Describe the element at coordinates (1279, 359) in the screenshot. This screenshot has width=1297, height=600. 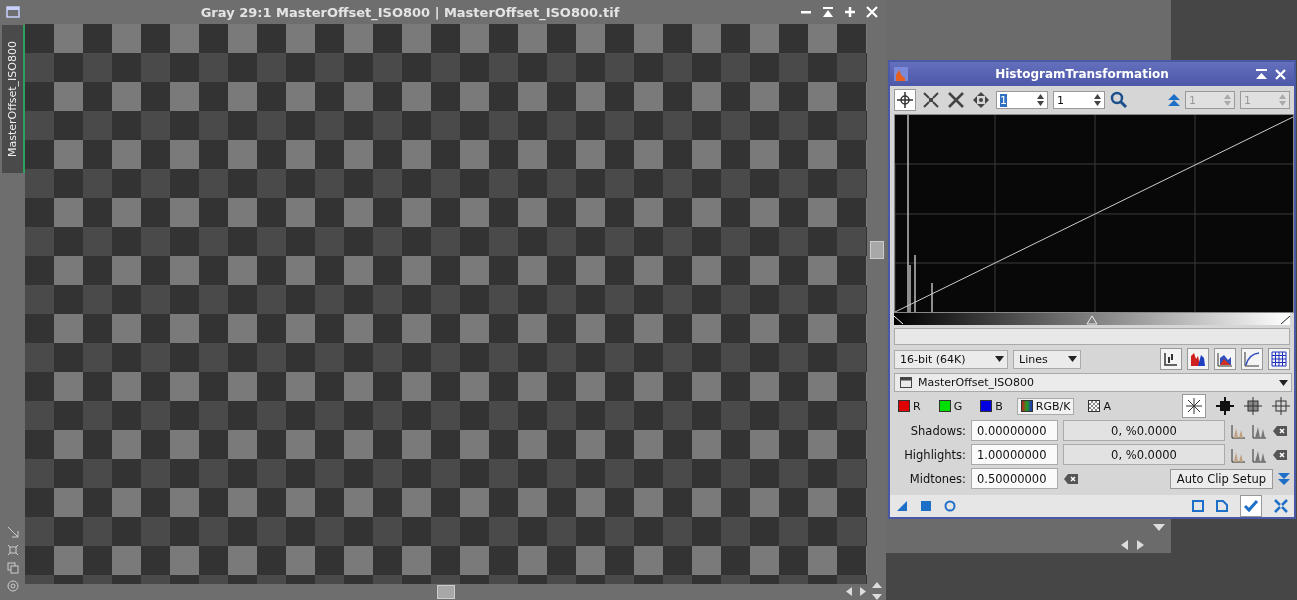
I see `grid-icon` at that location.